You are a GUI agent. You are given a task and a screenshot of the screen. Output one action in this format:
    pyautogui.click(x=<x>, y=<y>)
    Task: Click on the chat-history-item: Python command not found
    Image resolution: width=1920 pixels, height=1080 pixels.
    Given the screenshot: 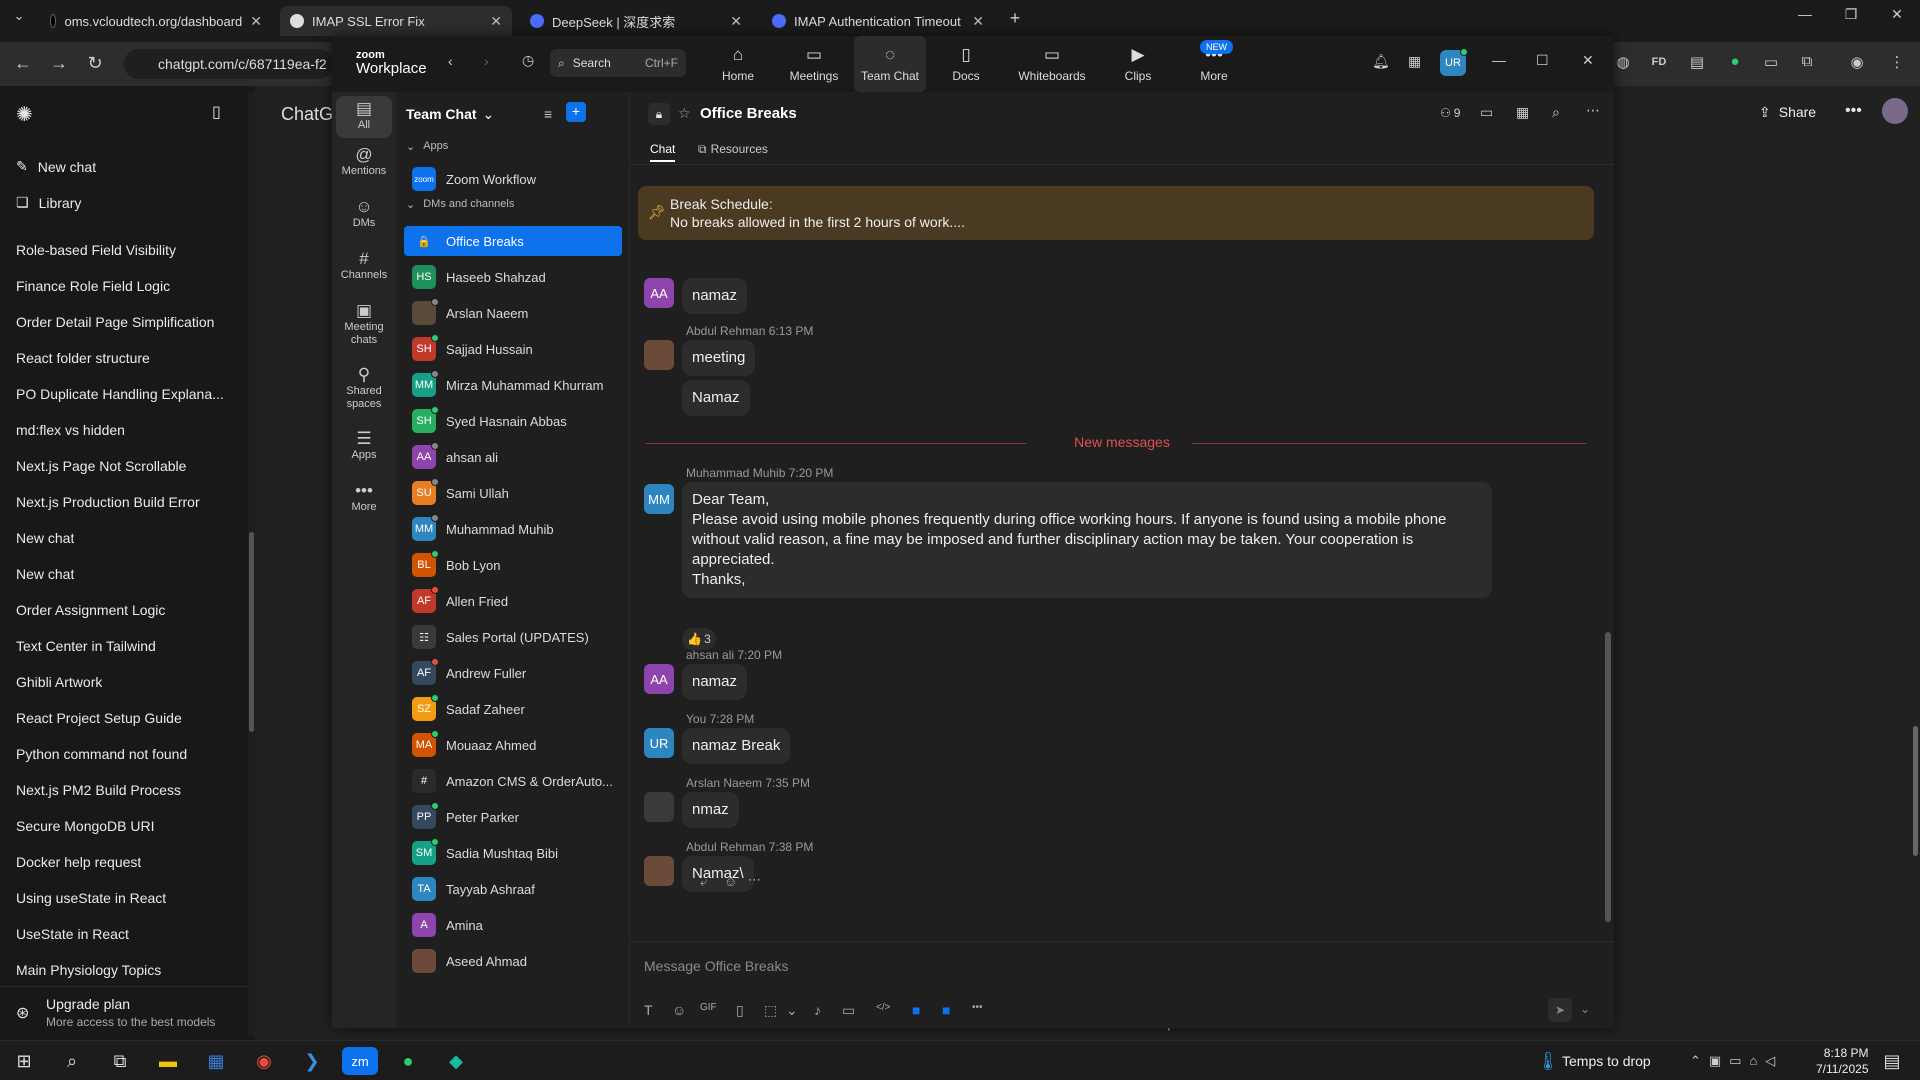 What is the action you would take?
    pyautogui.click(x=101, y=754)
    